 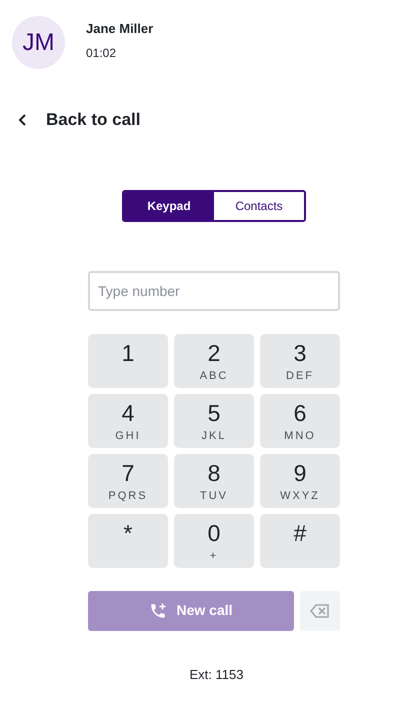 I want to click on keypad-key: #, so click(x=300, y=541).